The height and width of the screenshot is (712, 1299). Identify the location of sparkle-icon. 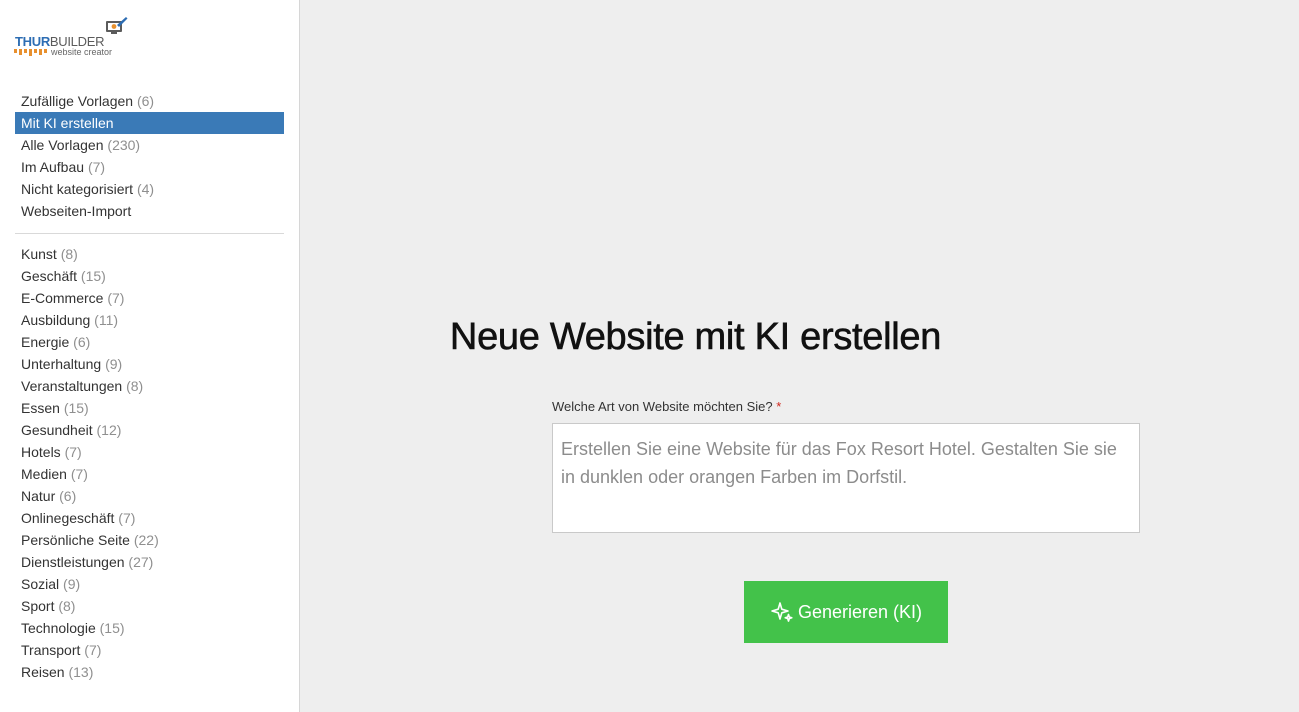
(782, 612).